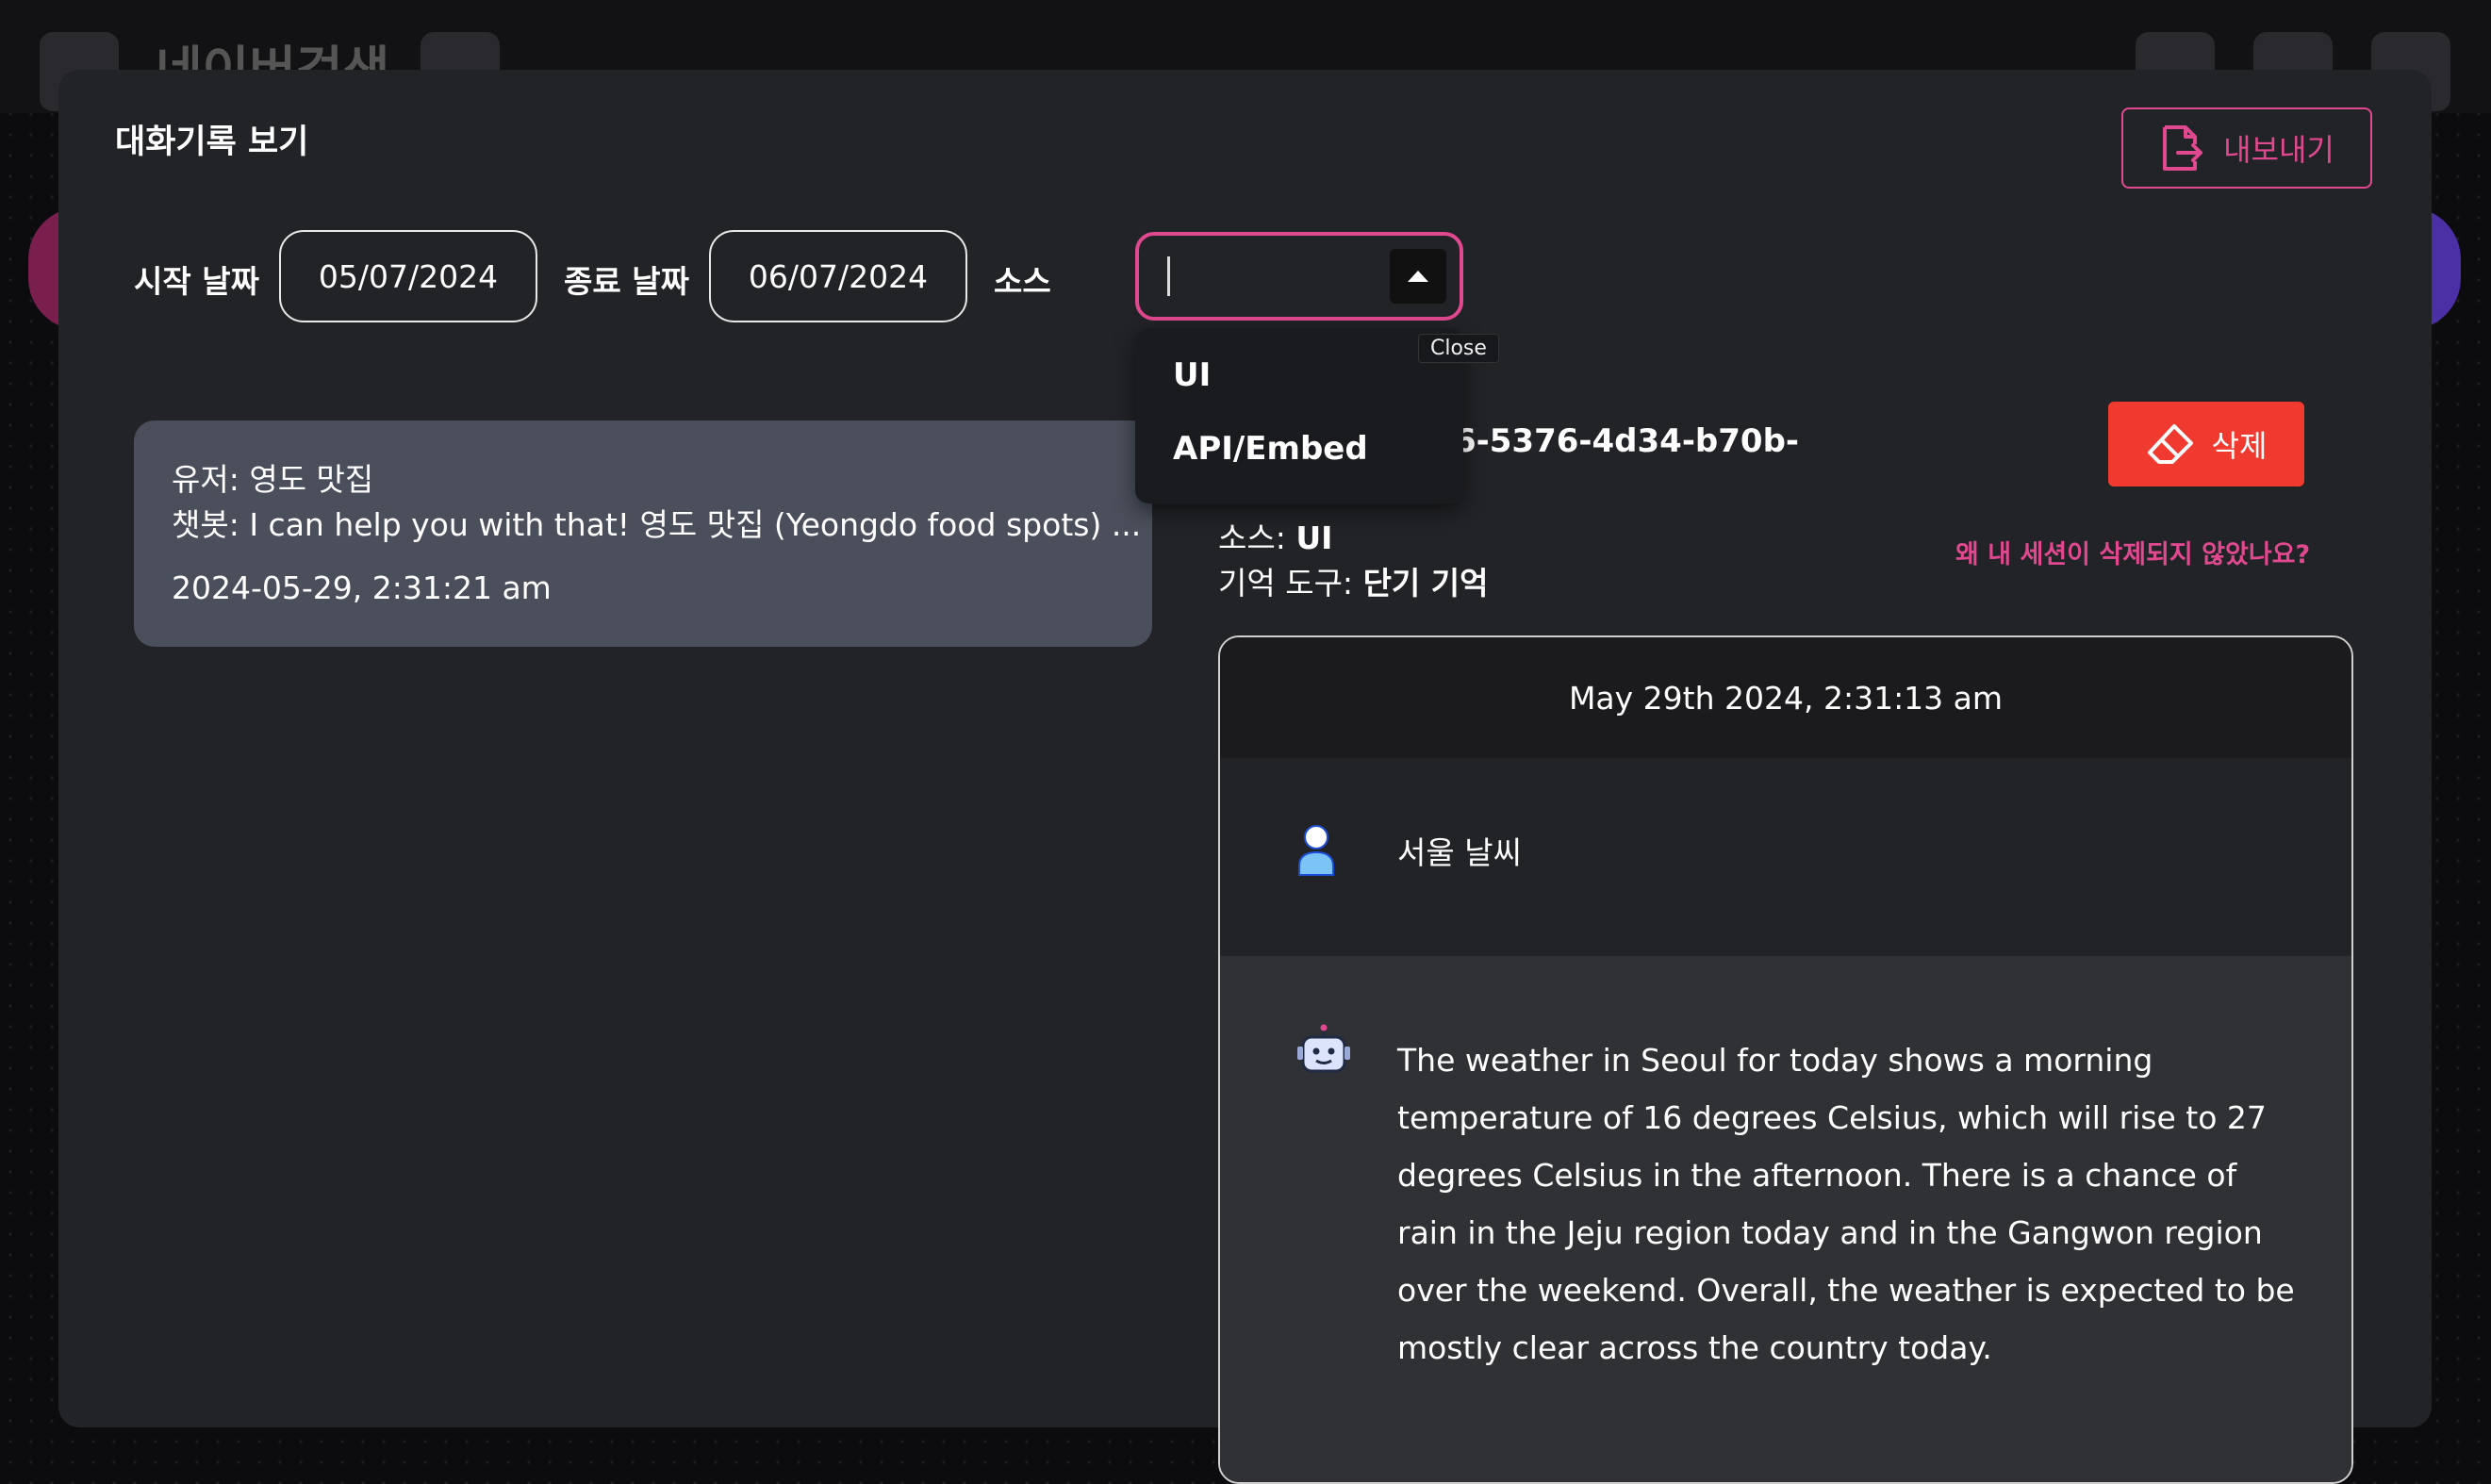  What do you see at coordinates (1323, 1048) in the screenshot?
I see `robot-avatar-icon` at bounding box center [1323, 1048].